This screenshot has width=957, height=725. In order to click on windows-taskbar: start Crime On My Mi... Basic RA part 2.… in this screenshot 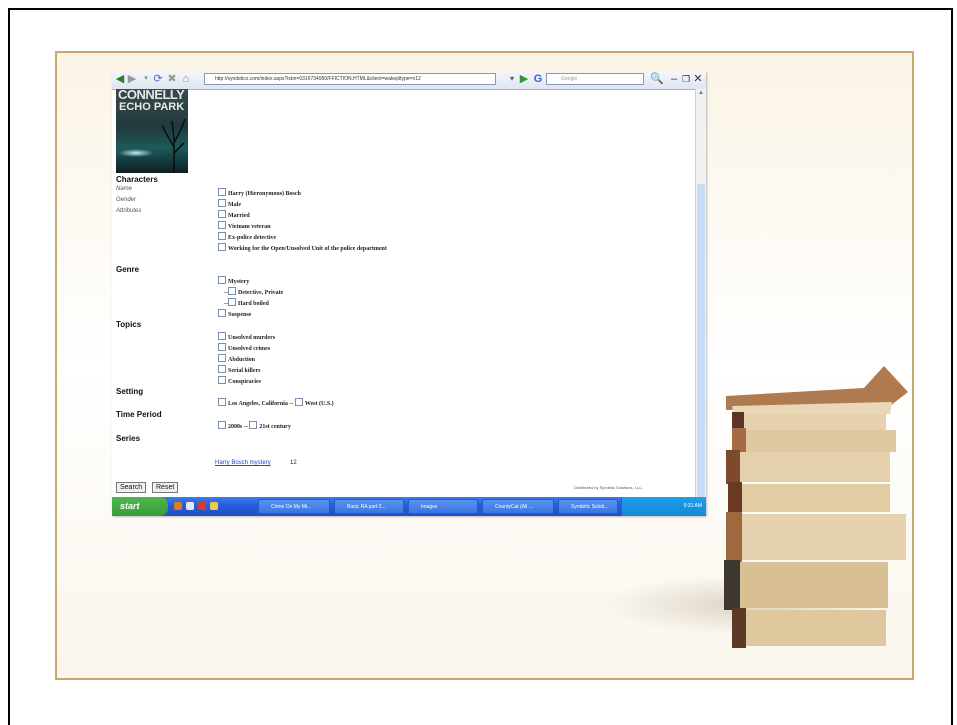, I will do `click(409, 506)`.